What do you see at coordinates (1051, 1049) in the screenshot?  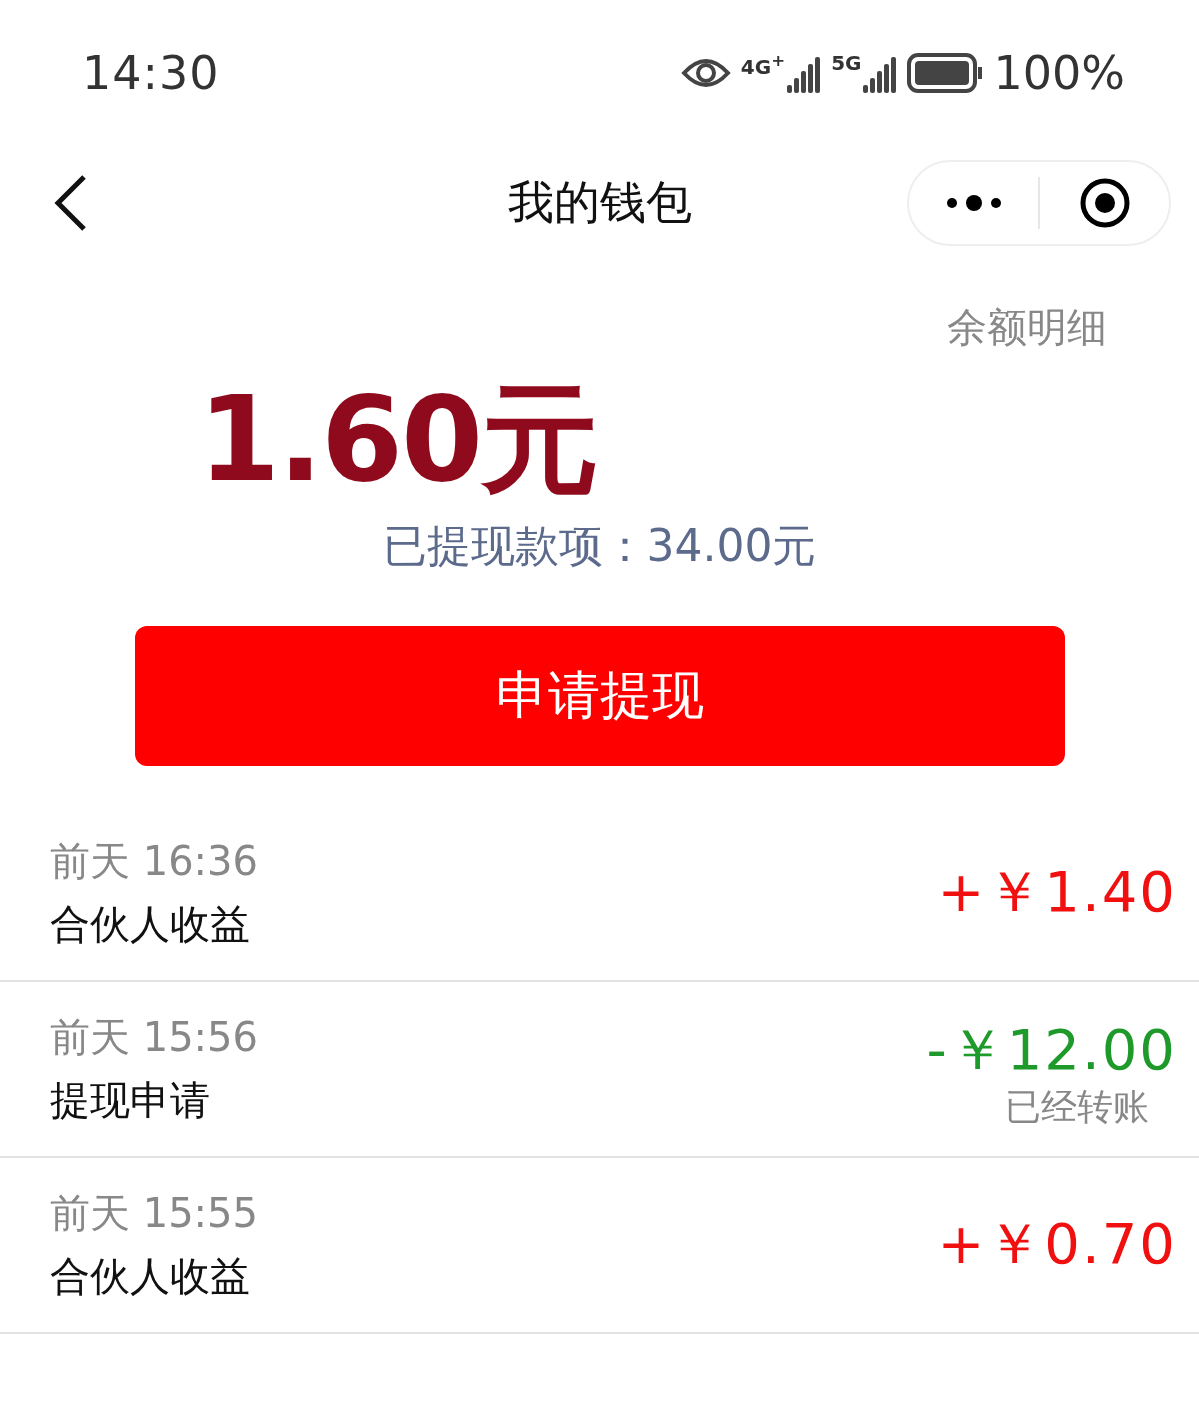 I see `transaction-amount: -￥12.00` at bounding box center [1051, 1049].